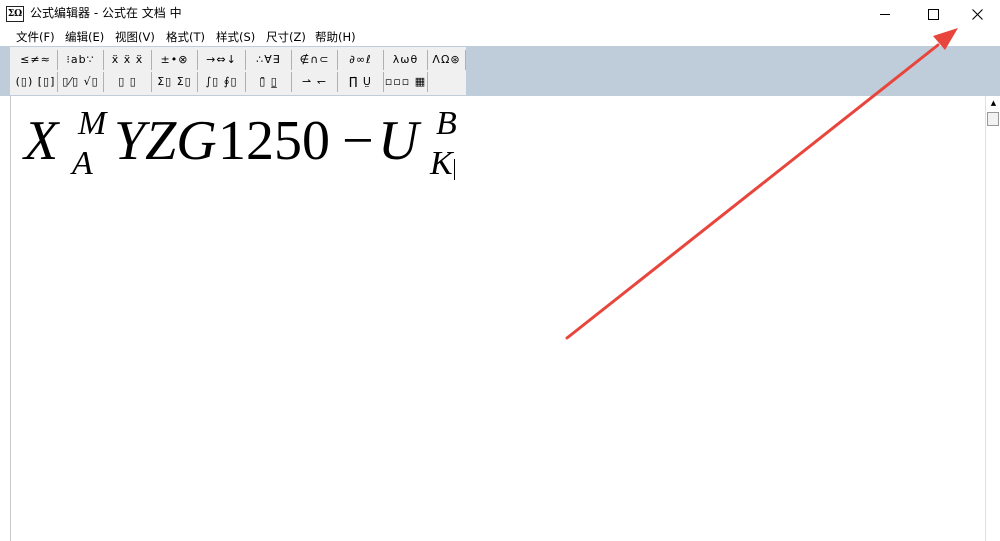 The height and width of the screenshot is (541, 1000). I want to click on arrows-palette-button: →⇔↓, so click(222, 60).